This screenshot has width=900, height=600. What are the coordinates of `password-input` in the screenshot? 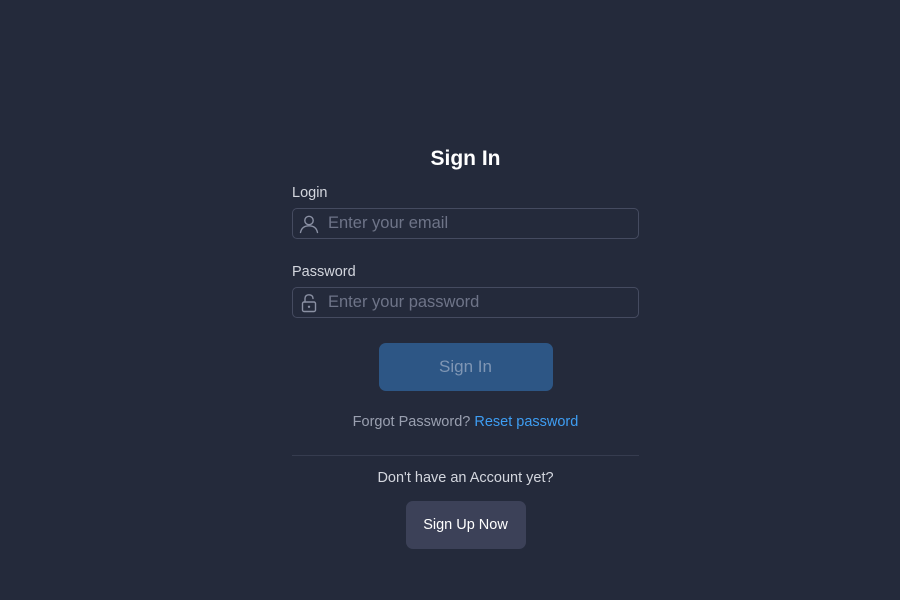 It's located at (480, 302).